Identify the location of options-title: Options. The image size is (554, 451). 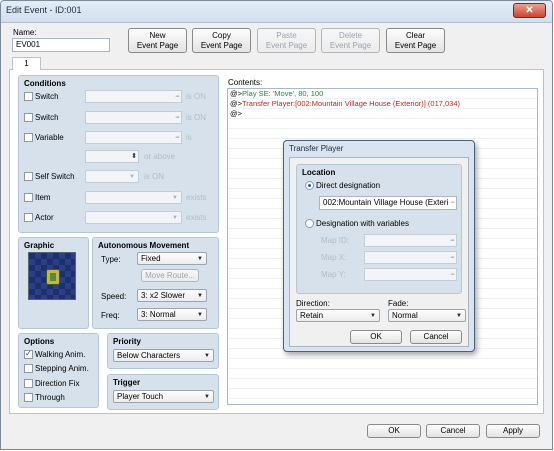
(39, 341).